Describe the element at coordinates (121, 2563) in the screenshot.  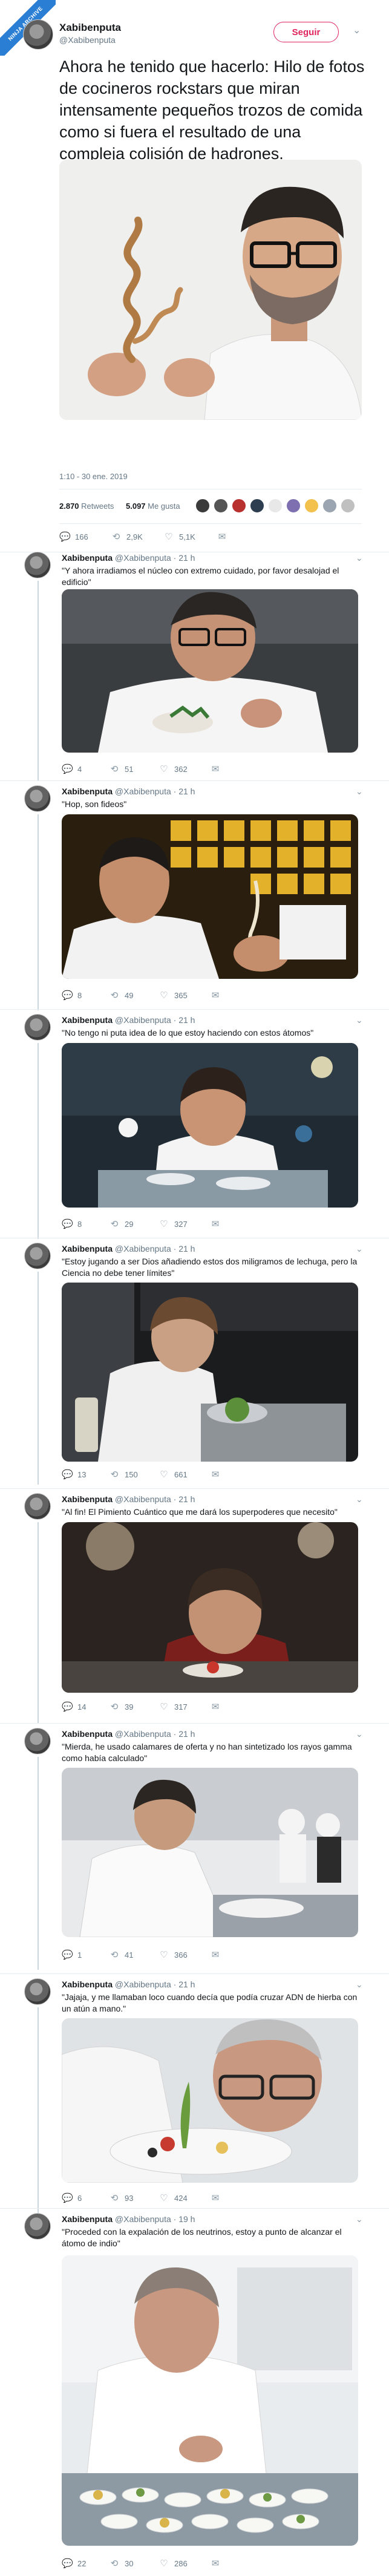
I see `retweet-action: ⟲ 30` at that location.